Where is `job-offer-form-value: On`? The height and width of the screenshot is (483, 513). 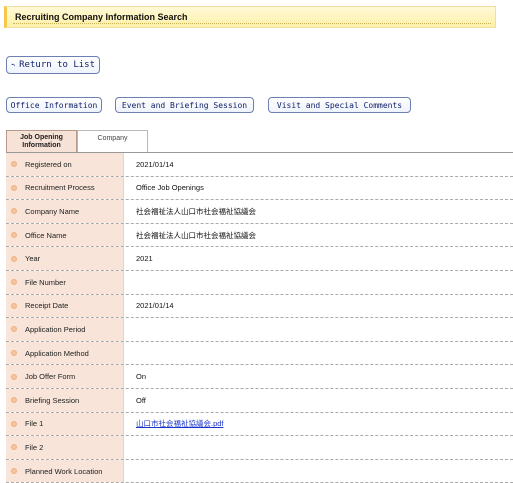 job-offer-form-value: On is located at coordinates (141, 377).